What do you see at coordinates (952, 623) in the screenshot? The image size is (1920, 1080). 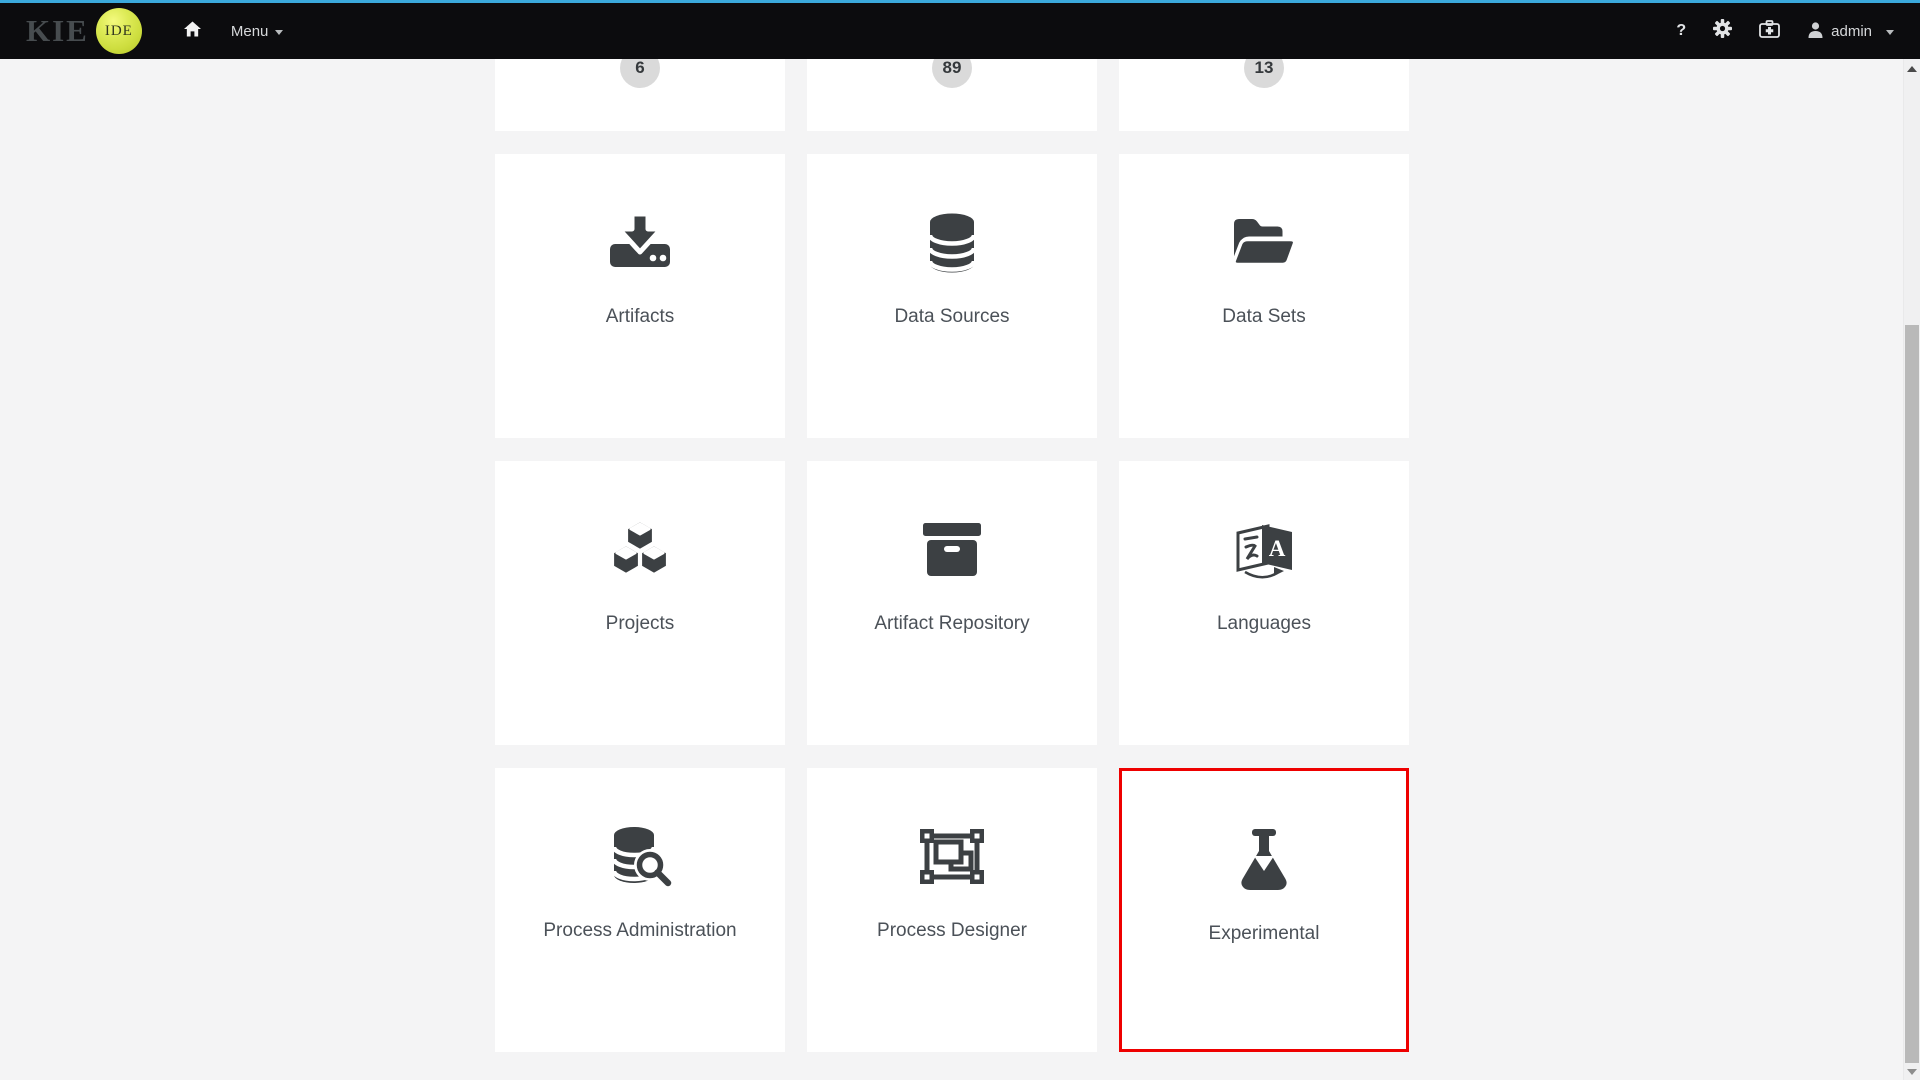 I see `card-label: Artifact Repository` at bounding box center [952, 623].